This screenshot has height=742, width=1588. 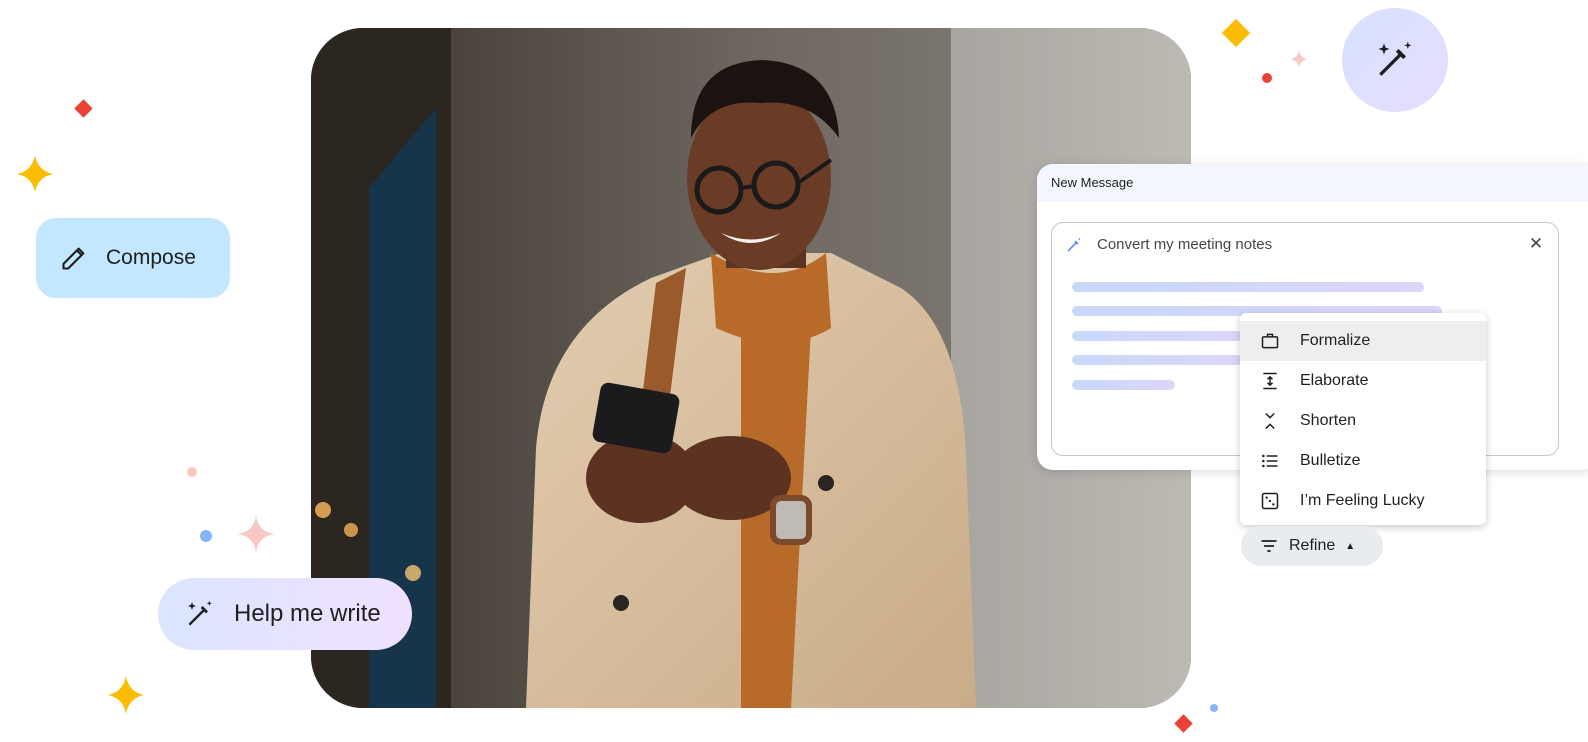 I want to click on help-me-write-button: Help me write, so click(x=285, y=614).